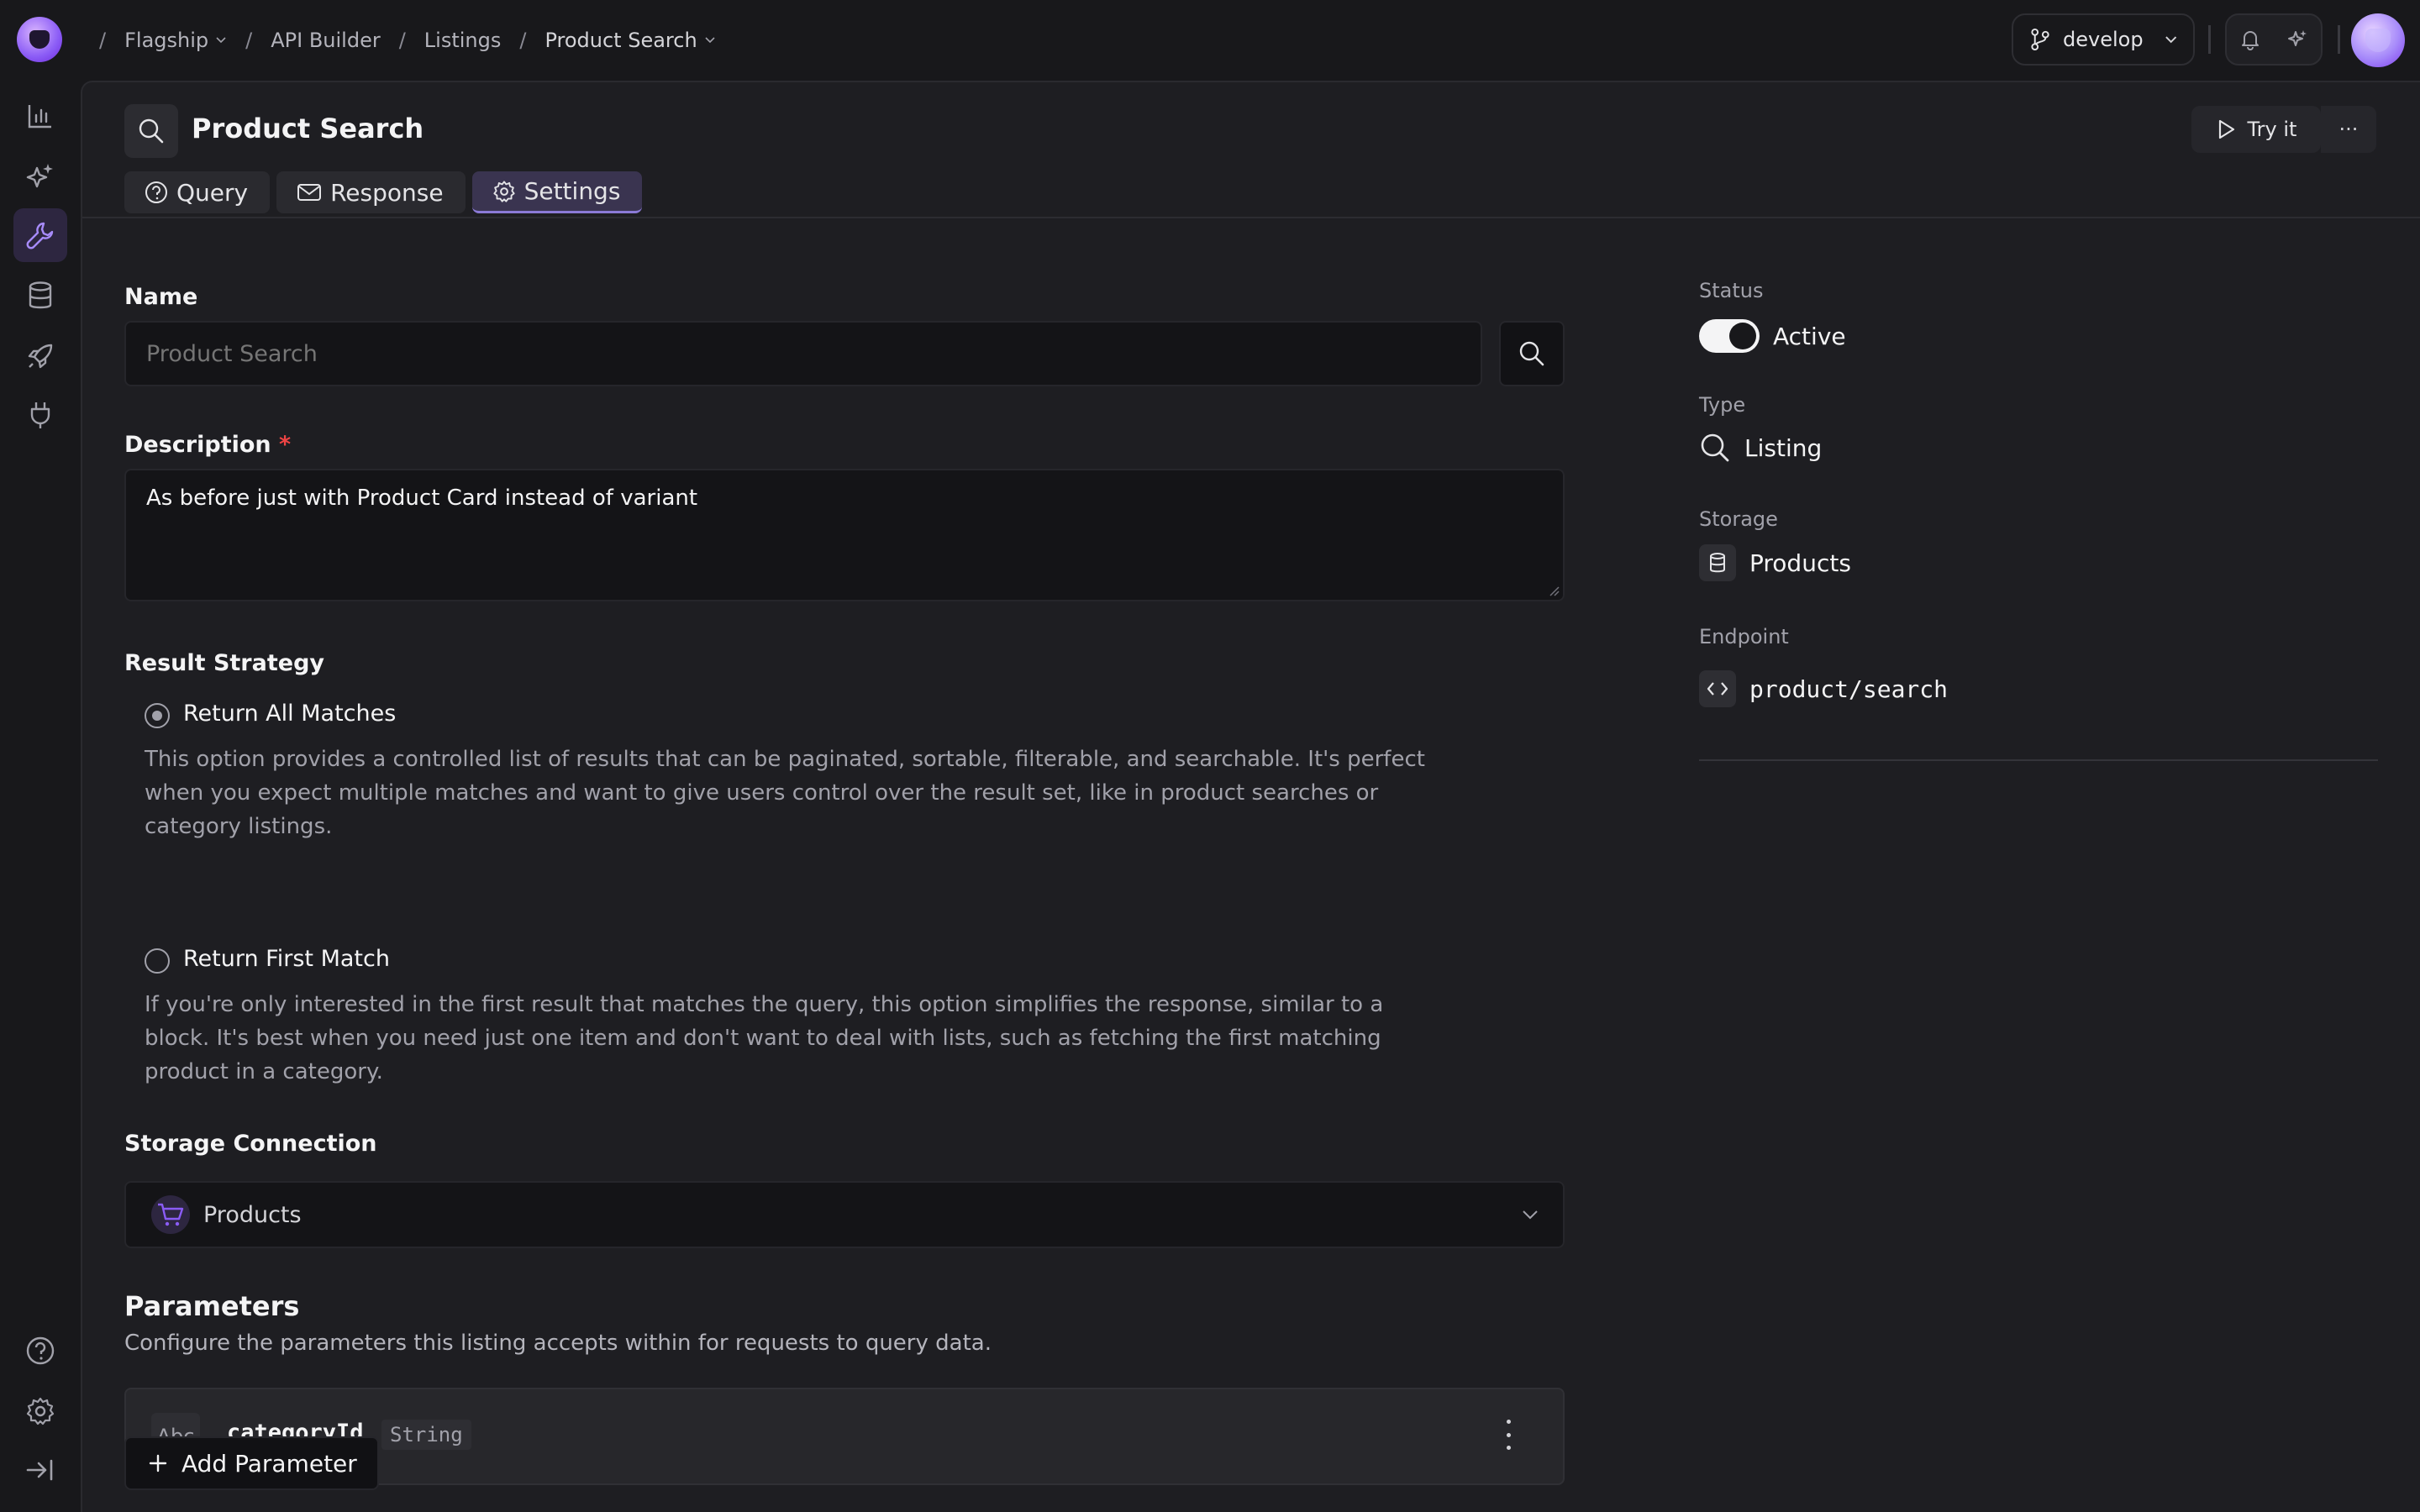 This screenshot has width=2420, height=1512. I want to click on breadcrumb-item-api-builder: API Builder, so click(325, 40).